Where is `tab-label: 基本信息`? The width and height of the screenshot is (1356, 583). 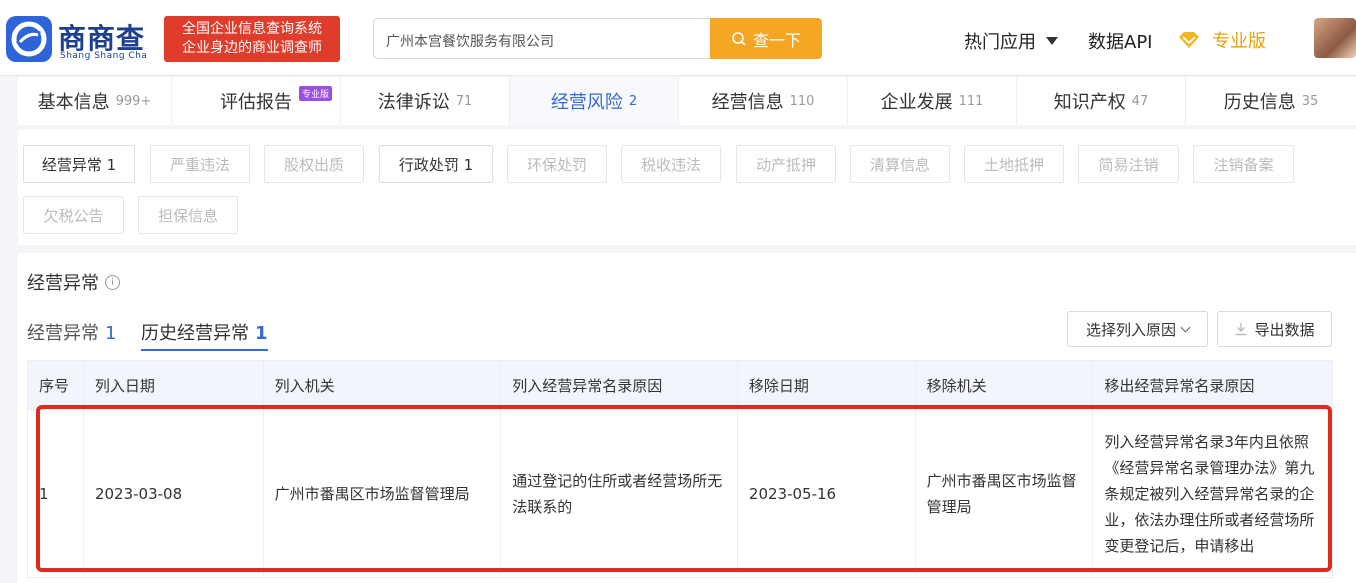
tab-label: 基本信息 is located at coordinates (73, 102).